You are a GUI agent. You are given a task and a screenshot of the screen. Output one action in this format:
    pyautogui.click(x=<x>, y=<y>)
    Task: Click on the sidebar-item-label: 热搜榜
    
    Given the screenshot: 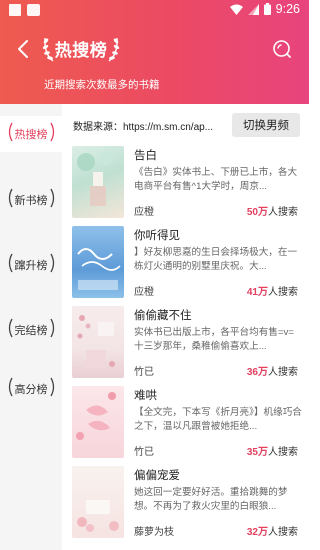 What is the action you would take?
    pyautogui.click(x=31, y=132)
    